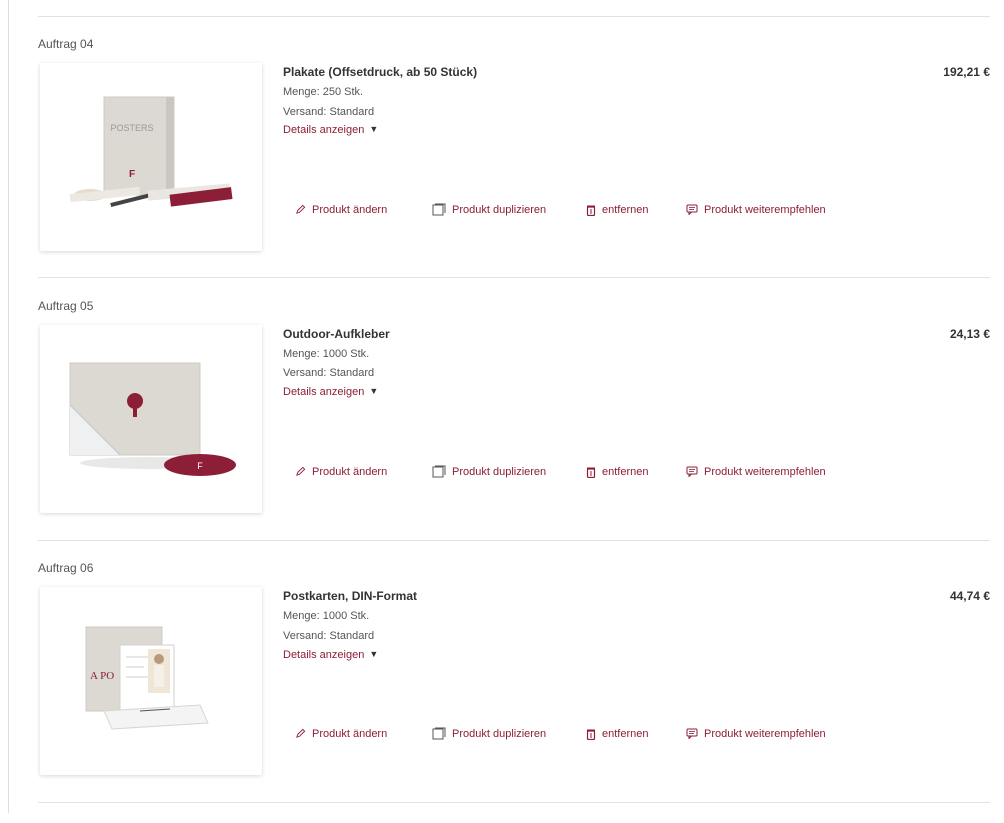  I want to click on poster-text: POSTERS, so click(131, 128).